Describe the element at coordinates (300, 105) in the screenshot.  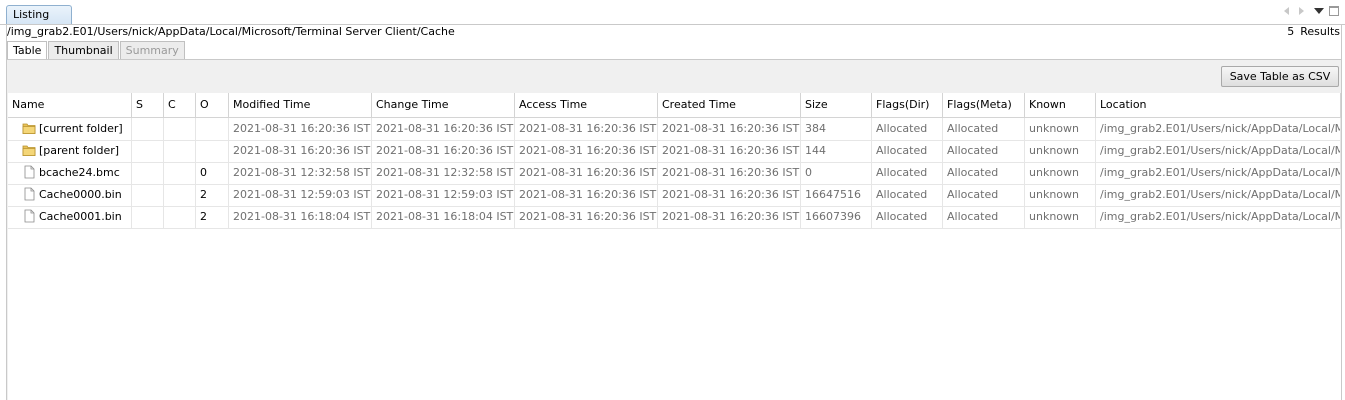
I see `header-col-modified-time: Modified Time` at that location.